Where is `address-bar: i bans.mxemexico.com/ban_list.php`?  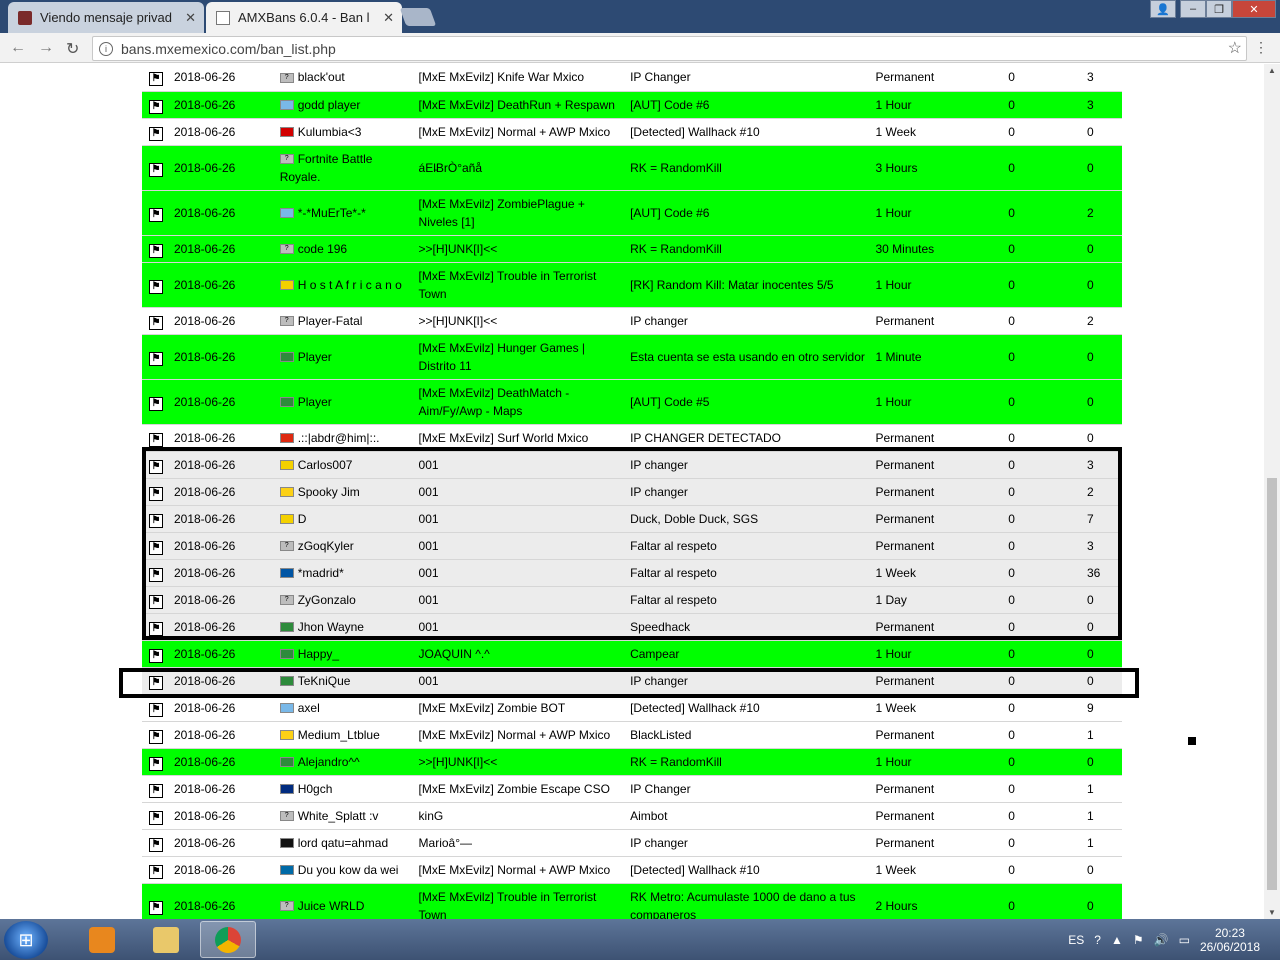
address-bar: i bans.mxemexico.com/ban_list.php is located at coordinates (669, 48).